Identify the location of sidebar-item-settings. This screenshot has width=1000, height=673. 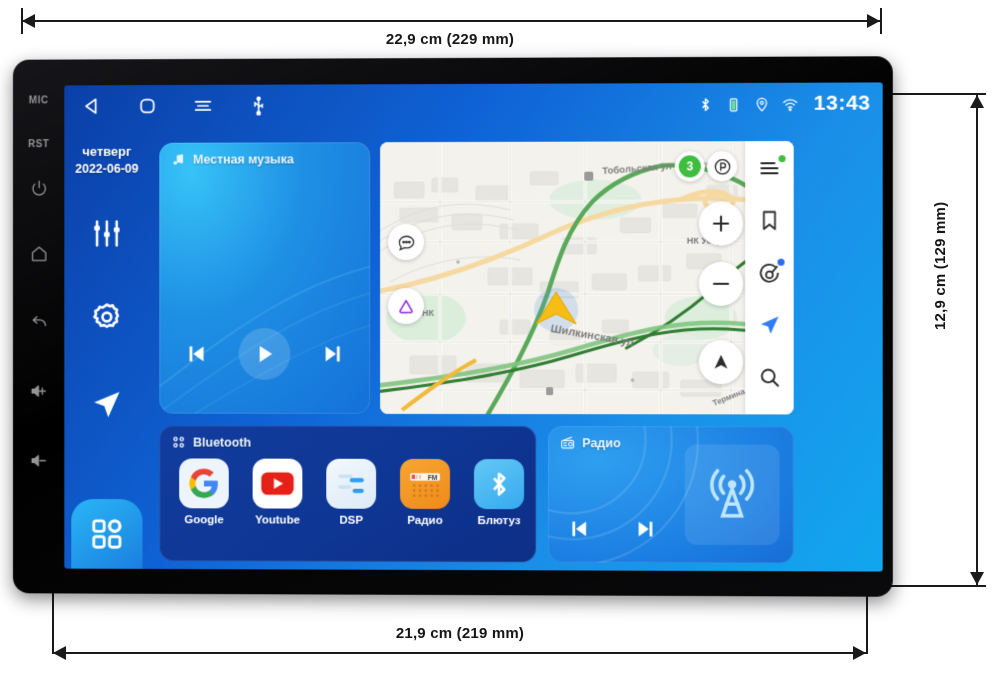
(106, 318).